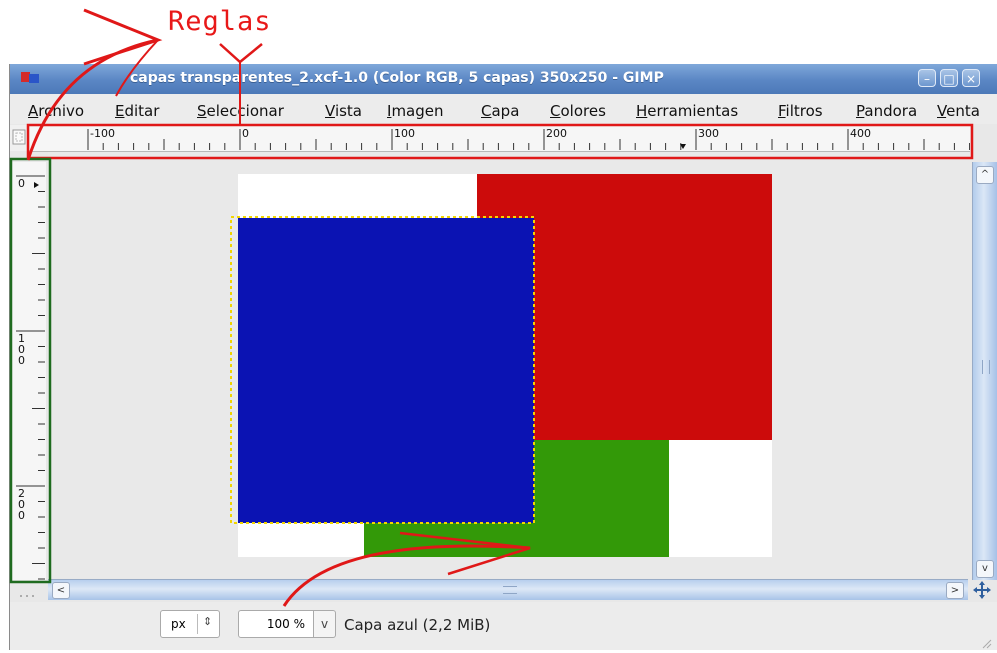 This screenshot has width=997, height=653. What do you see at coordinates (687, 111) in the screenshot?
I see `menu-herramientas: Herramientas` at bounding box center [687, 111].